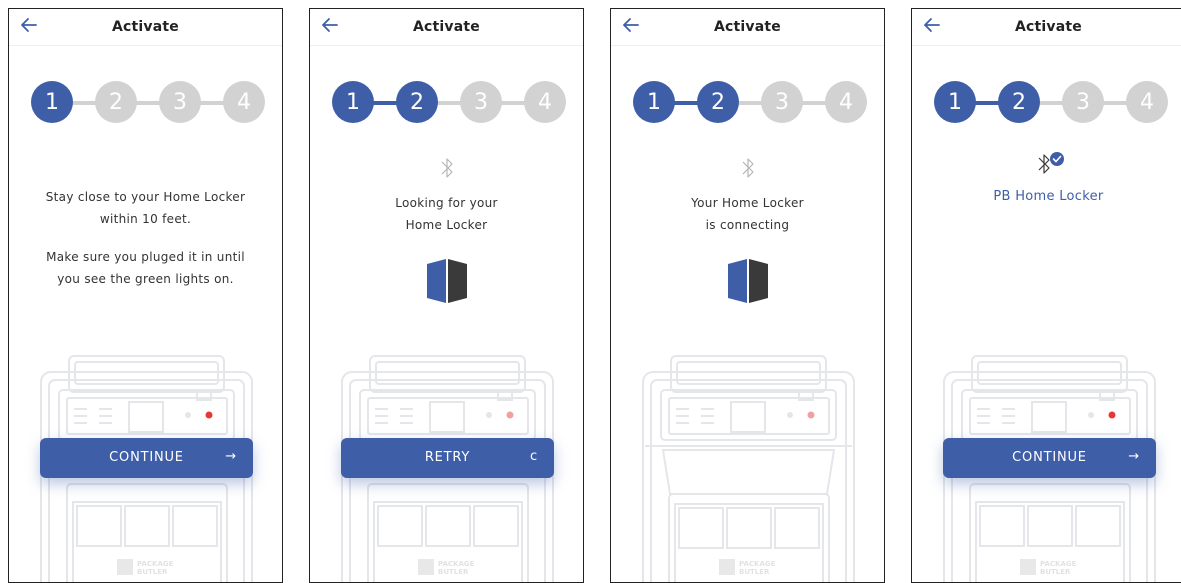 The image size is (1181, 583). Describe the element at coordinates (1051, 164) in the screenshot. I see `bluetooth-check-icon` at that location.